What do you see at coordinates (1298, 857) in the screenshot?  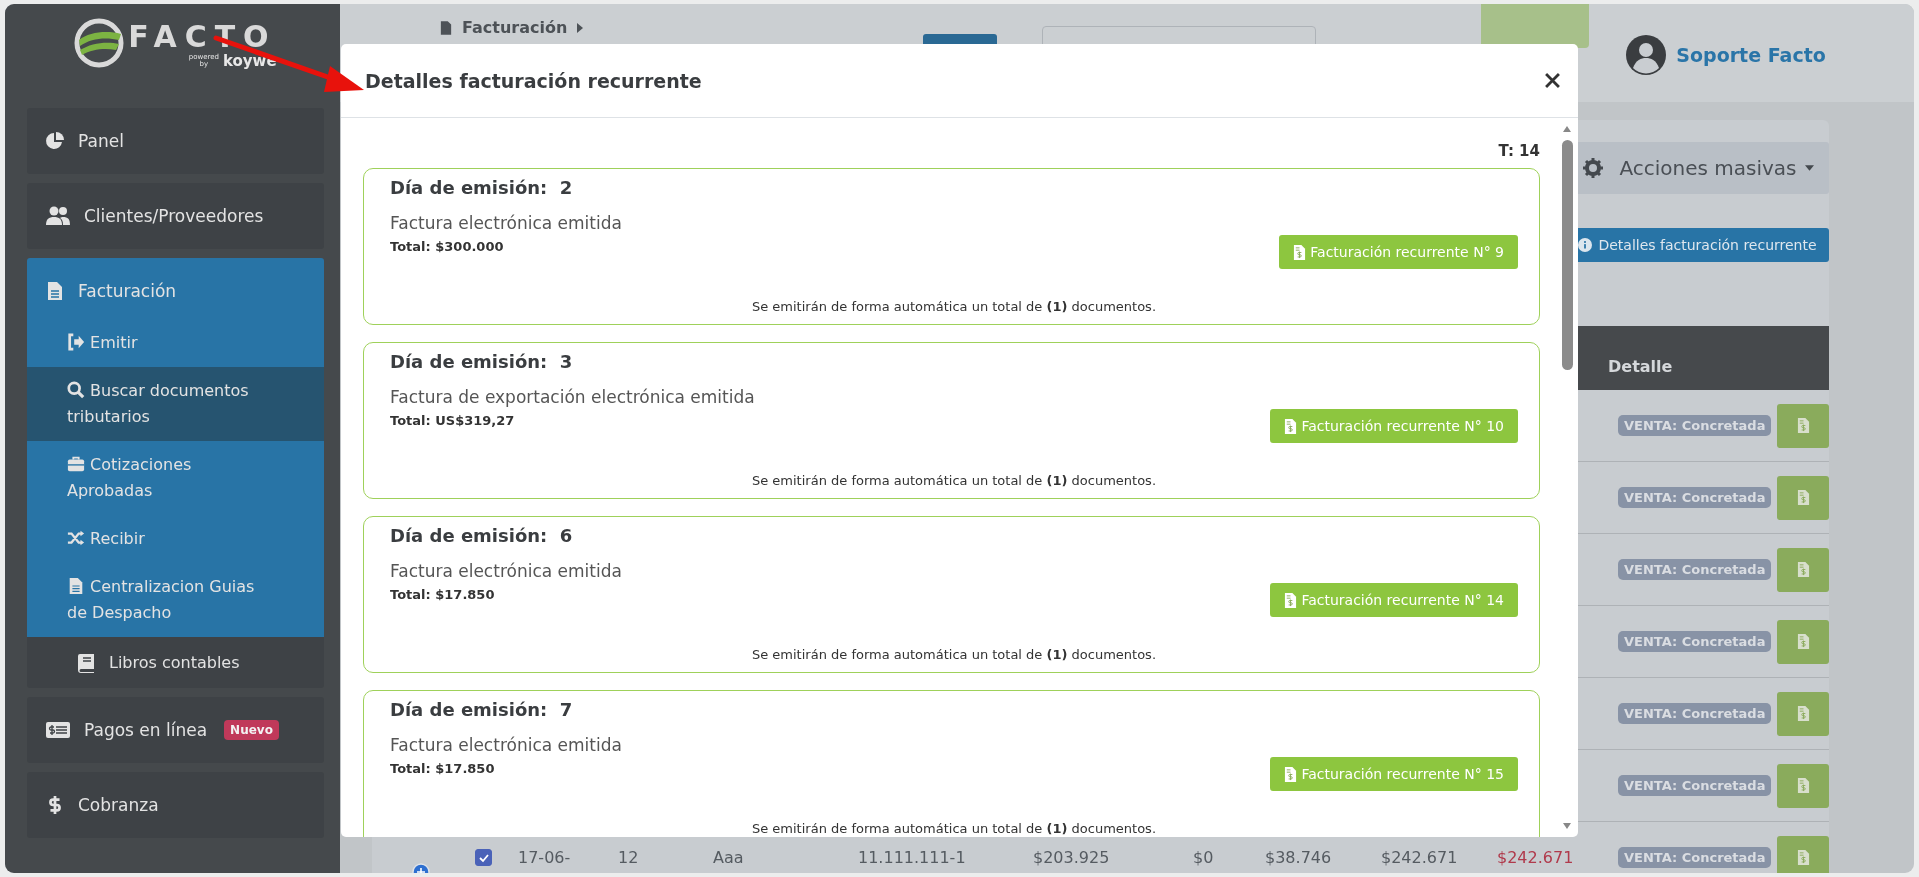 I see `table-cell-text: $38.746` at bounding box center [1298, 857].